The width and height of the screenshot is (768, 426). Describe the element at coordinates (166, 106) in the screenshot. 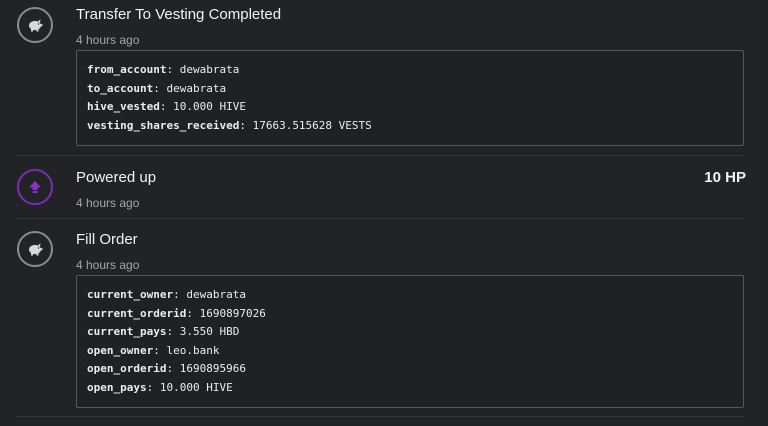

I see `detail-row: hive_vested: 10.000 HIVE` at that location.